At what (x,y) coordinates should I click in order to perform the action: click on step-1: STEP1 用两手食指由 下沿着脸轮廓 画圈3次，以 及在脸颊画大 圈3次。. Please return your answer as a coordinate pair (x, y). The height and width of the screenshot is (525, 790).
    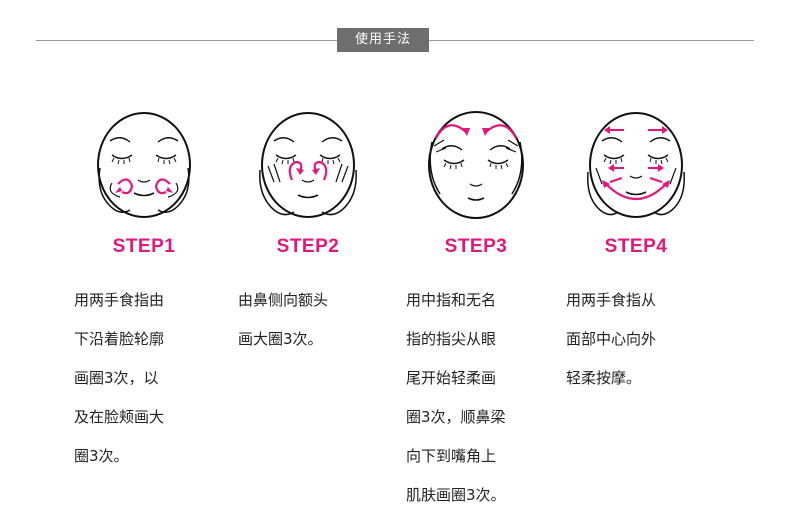
    Looking at the image, I should click on (144, 281).